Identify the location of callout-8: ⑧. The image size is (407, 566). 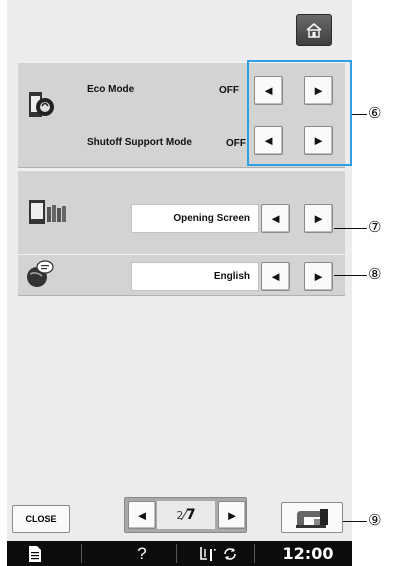
(375, 274).